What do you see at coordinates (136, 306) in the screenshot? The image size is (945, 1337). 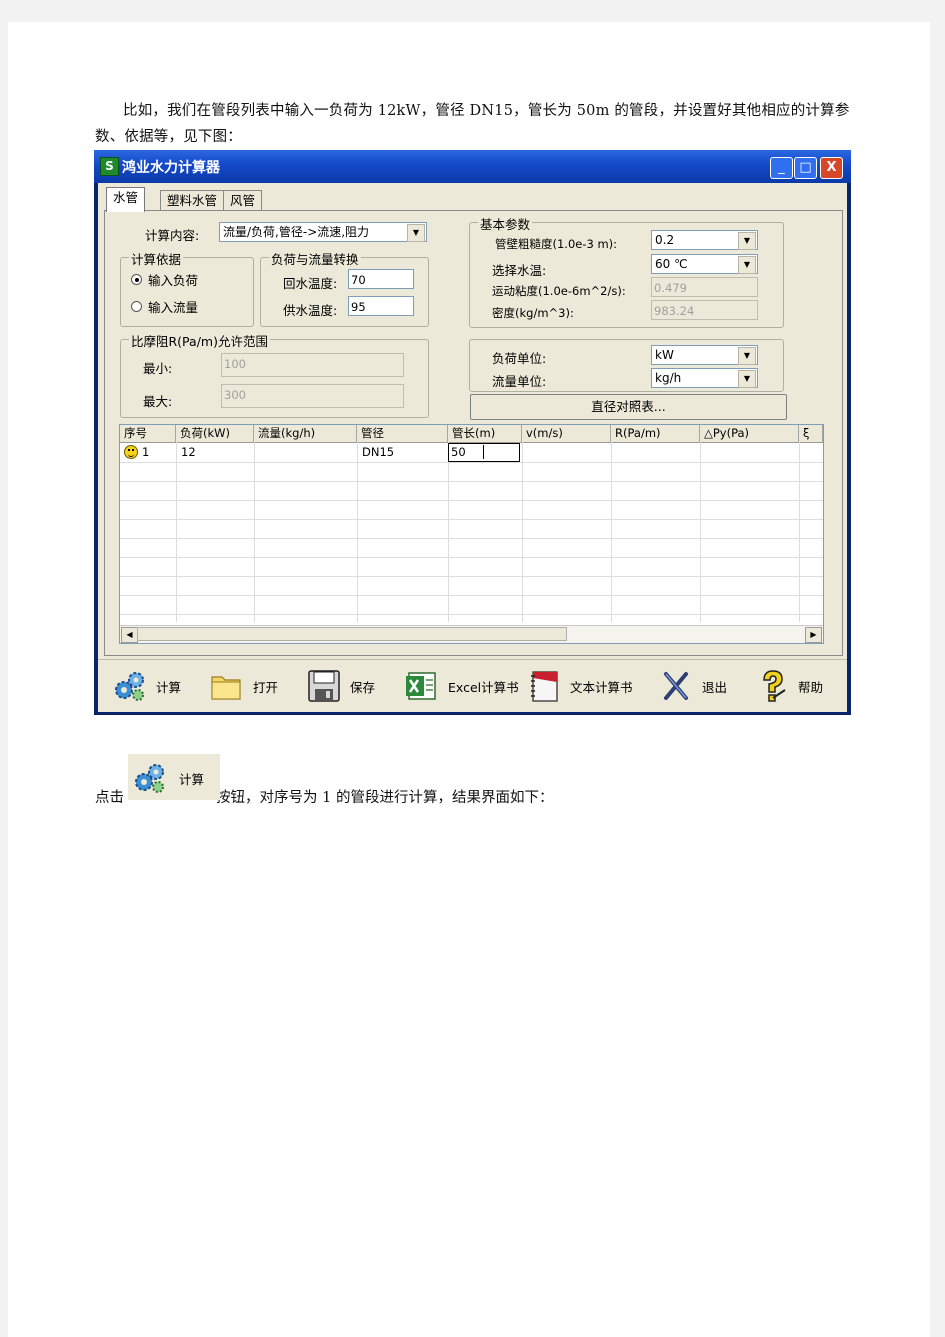 I see `radio-input-flow` at bounding box center [136, 306].